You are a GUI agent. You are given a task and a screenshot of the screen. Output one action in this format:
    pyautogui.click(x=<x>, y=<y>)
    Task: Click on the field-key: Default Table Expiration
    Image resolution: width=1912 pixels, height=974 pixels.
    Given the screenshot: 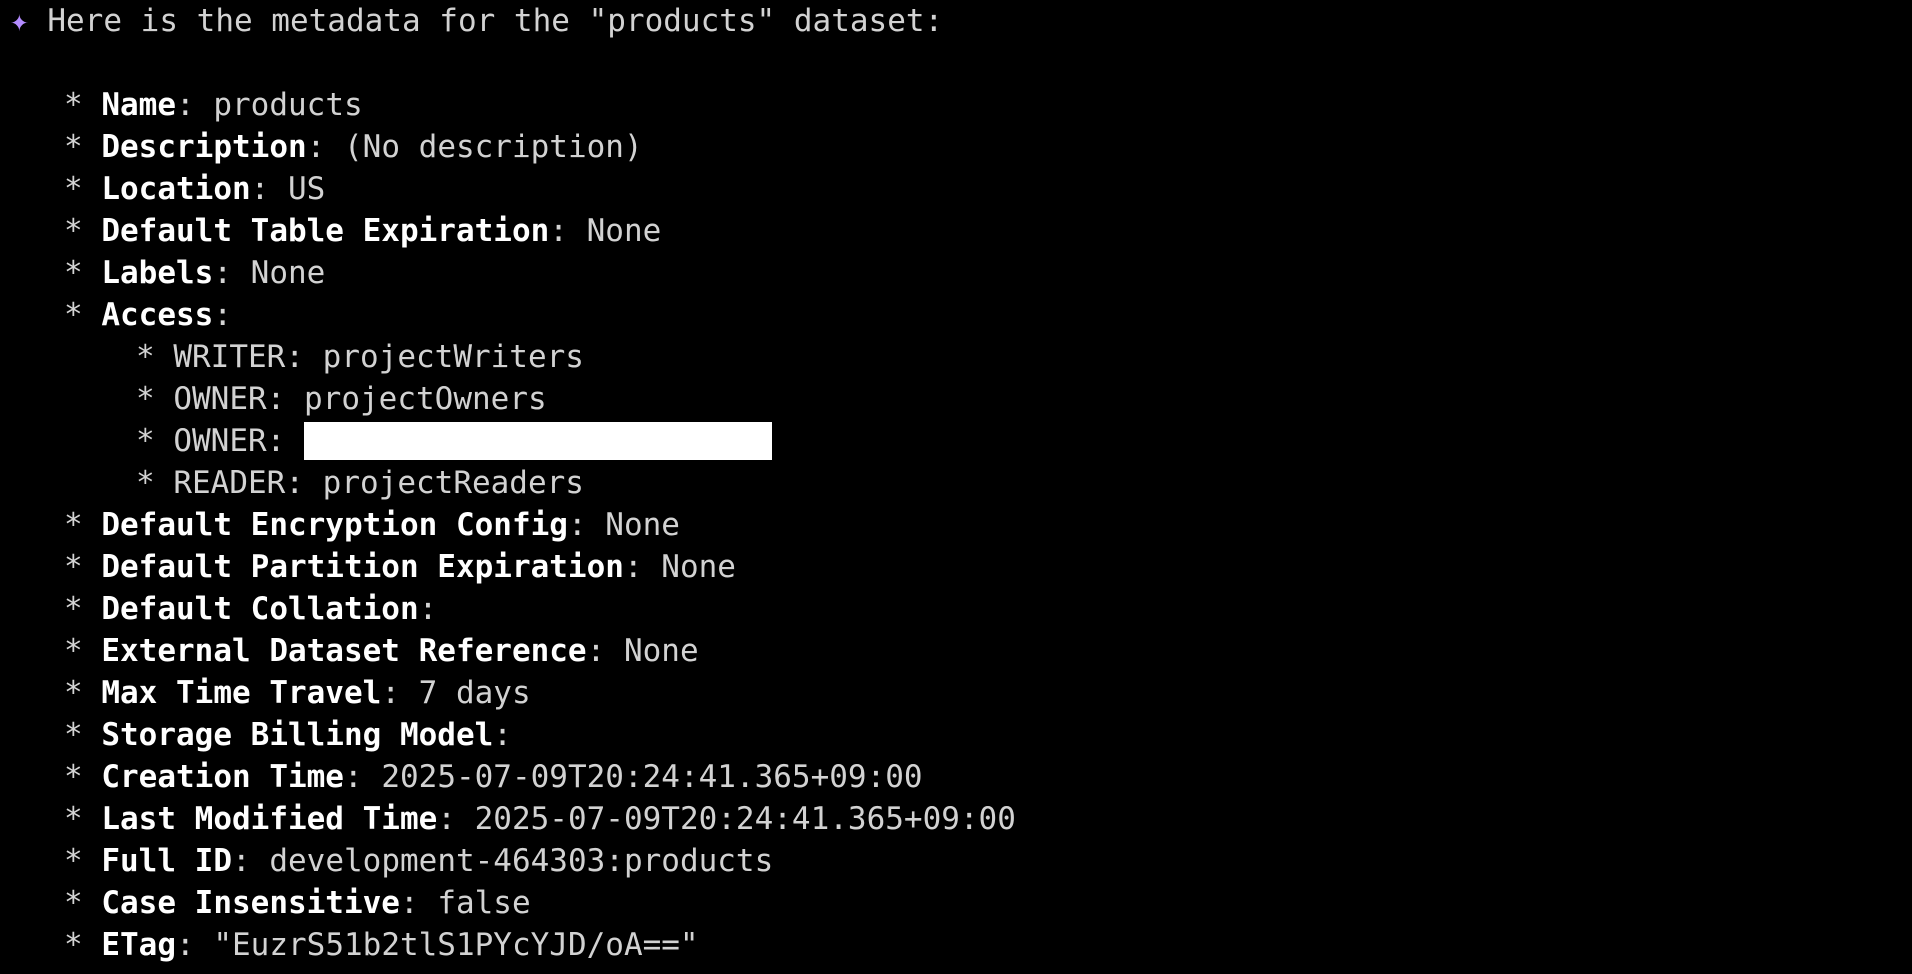 What is the action you would take?
    pyautogui.click(x=325, y=231)
    